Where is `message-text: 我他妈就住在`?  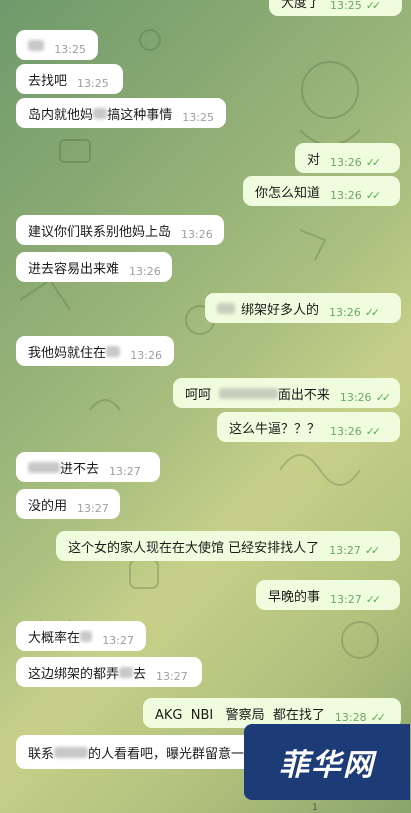 message-text: 我他妈就住在 is located at coordinates (67, 353).